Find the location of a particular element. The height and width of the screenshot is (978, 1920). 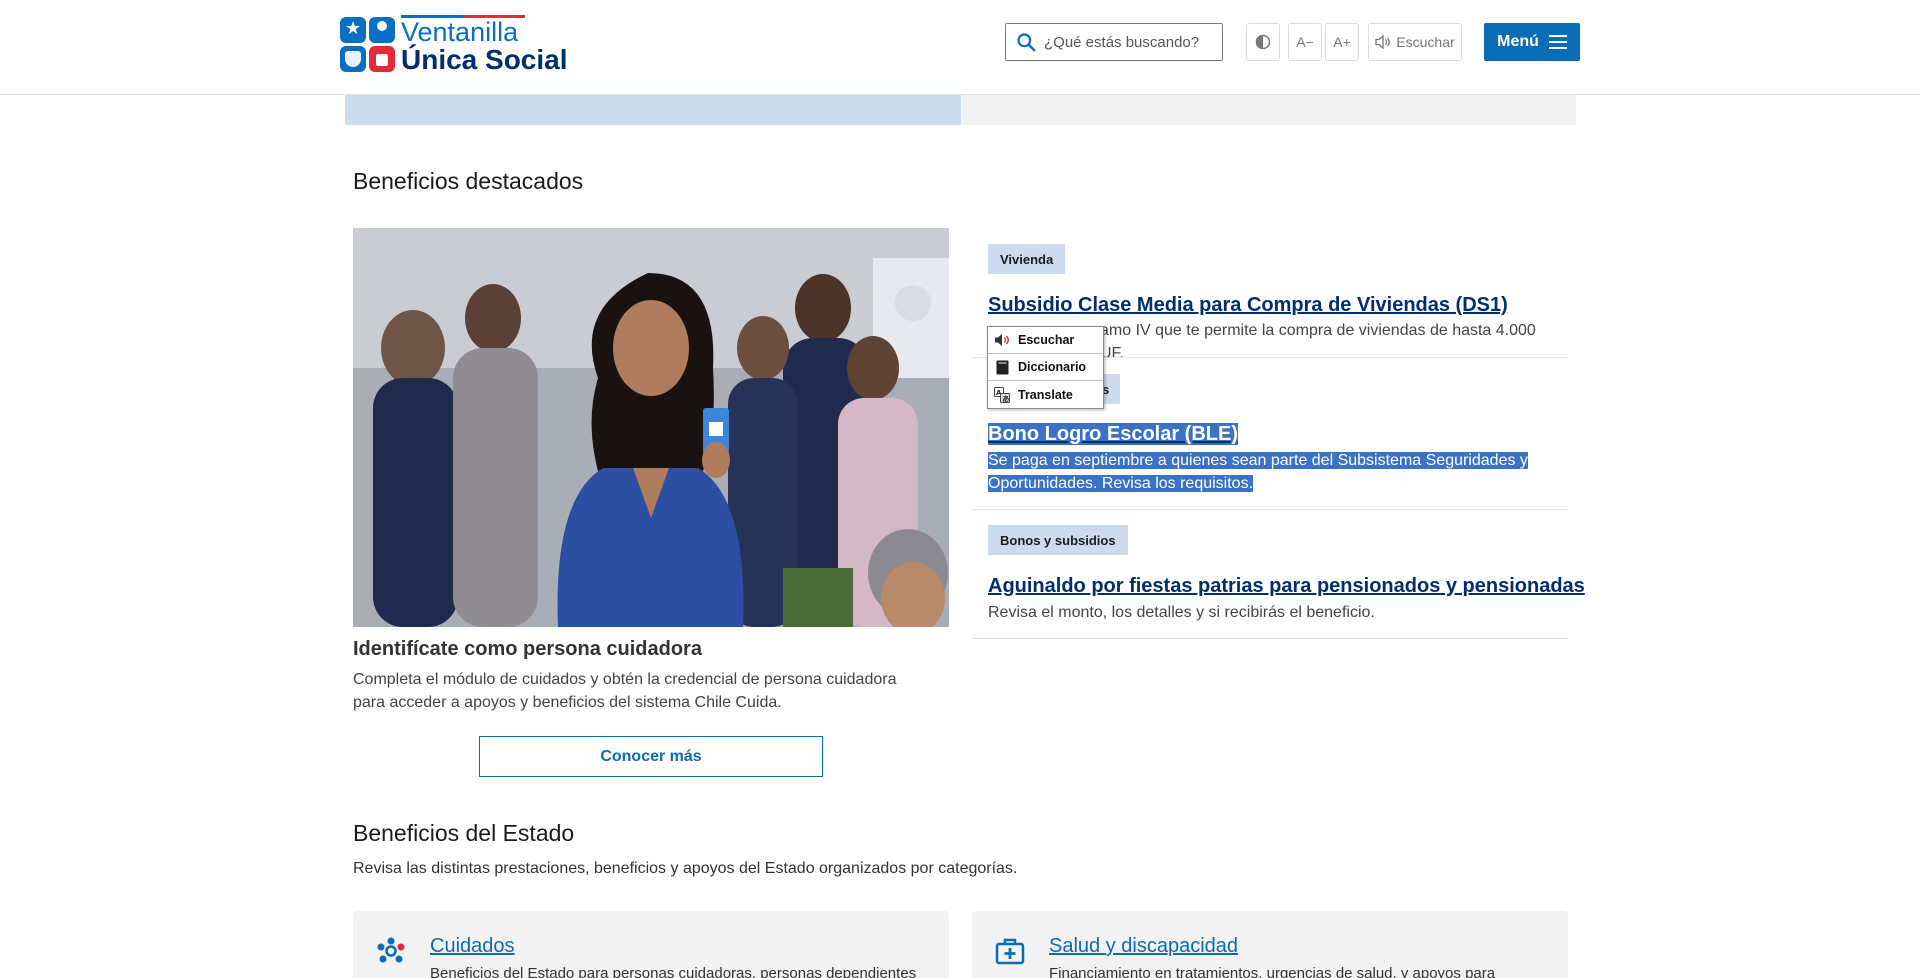

contrast-button is located at coordinates (1263, 42).